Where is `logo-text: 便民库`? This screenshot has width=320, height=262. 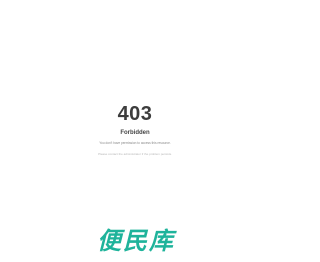 logo-text: 便民库 is located at coordinates (137, 241).